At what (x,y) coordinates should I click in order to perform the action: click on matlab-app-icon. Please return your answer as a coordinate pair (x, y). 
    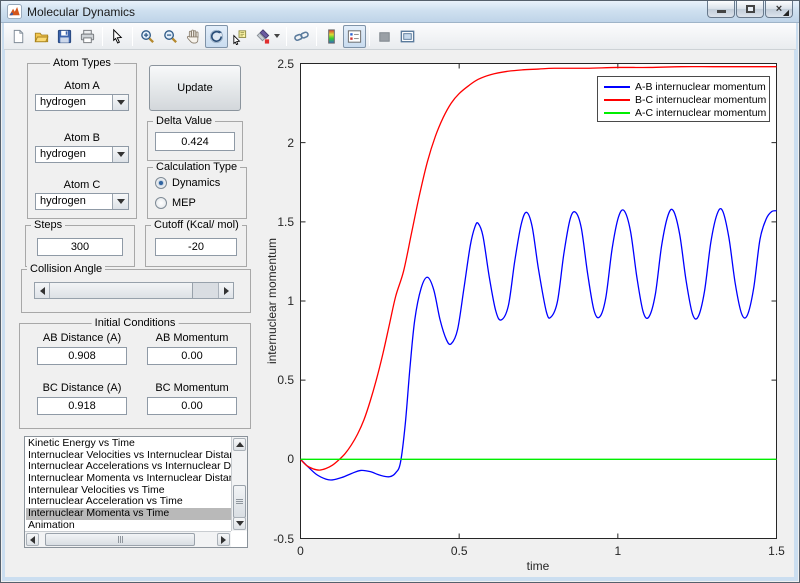
    Looking at the image, I should click on (14, 11).